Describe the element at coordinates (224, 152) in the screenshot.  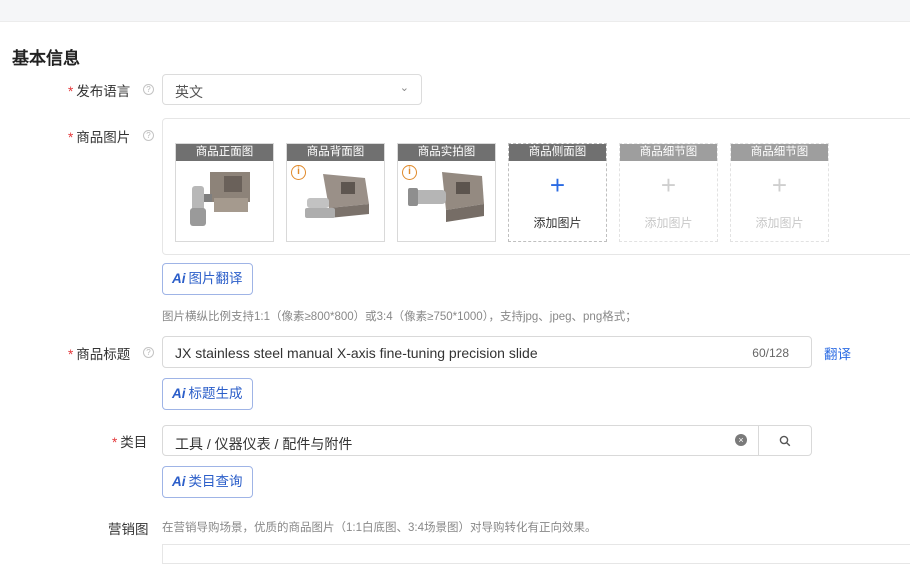
I see `image-card-caption: 商品正面图` at that location.